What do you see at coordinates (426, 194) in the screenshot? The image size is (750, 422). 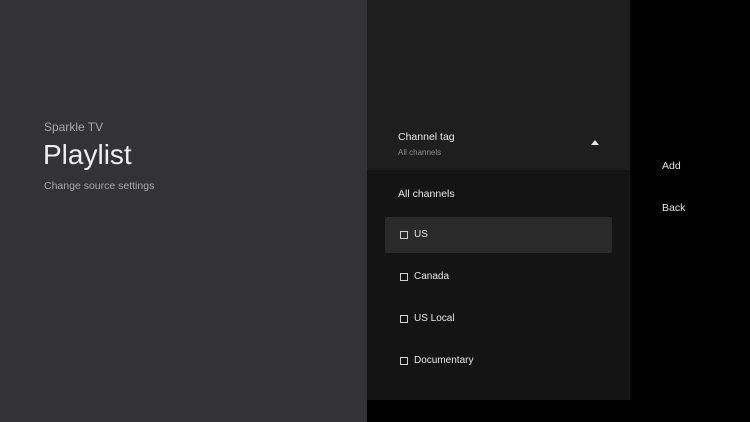 I see `option-label: All channels` at bounding box center [426, 194].